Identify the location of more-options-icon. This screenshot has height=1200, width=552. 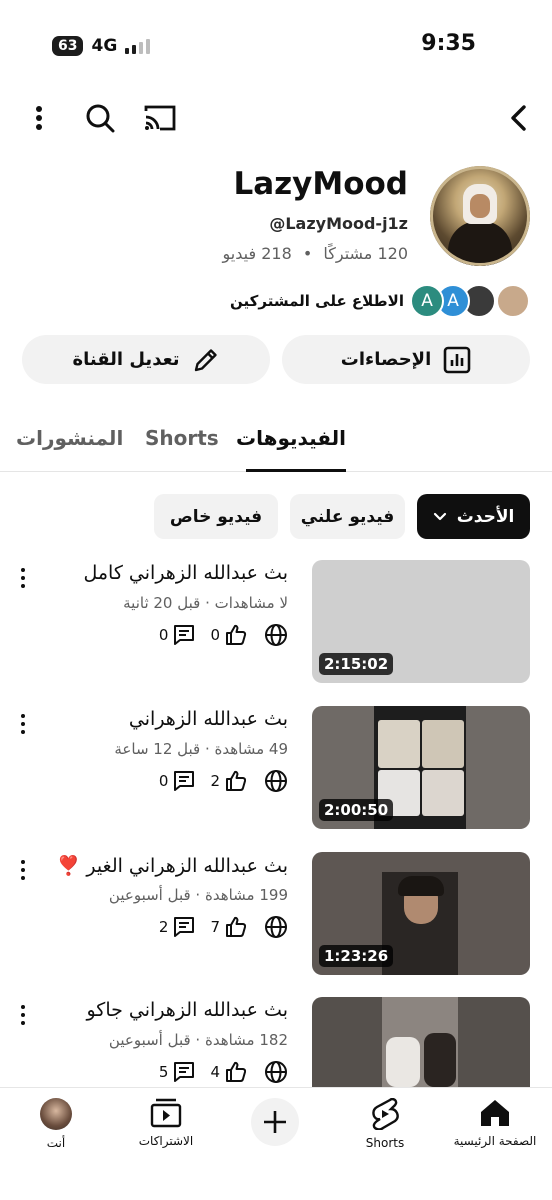
(39, 118).